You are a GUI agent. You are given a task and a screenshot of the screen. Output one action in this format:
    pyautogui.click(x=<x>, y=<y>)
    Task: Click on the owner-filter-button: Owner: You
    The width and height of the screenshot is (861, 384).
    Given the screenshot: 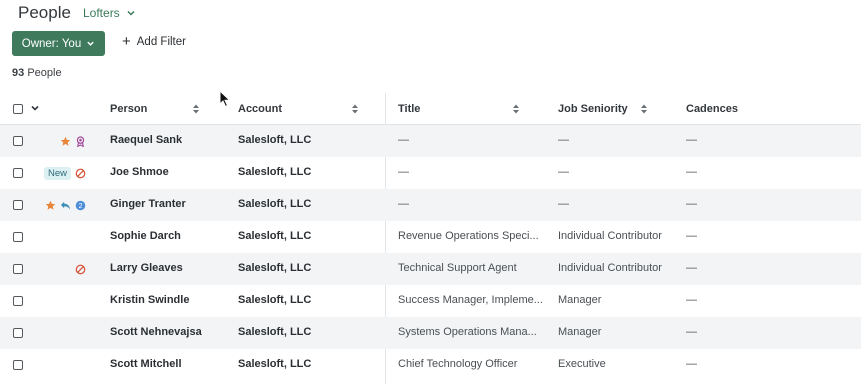 What is the action you would take?
    pyautogui.click(x=58, y=43)
    